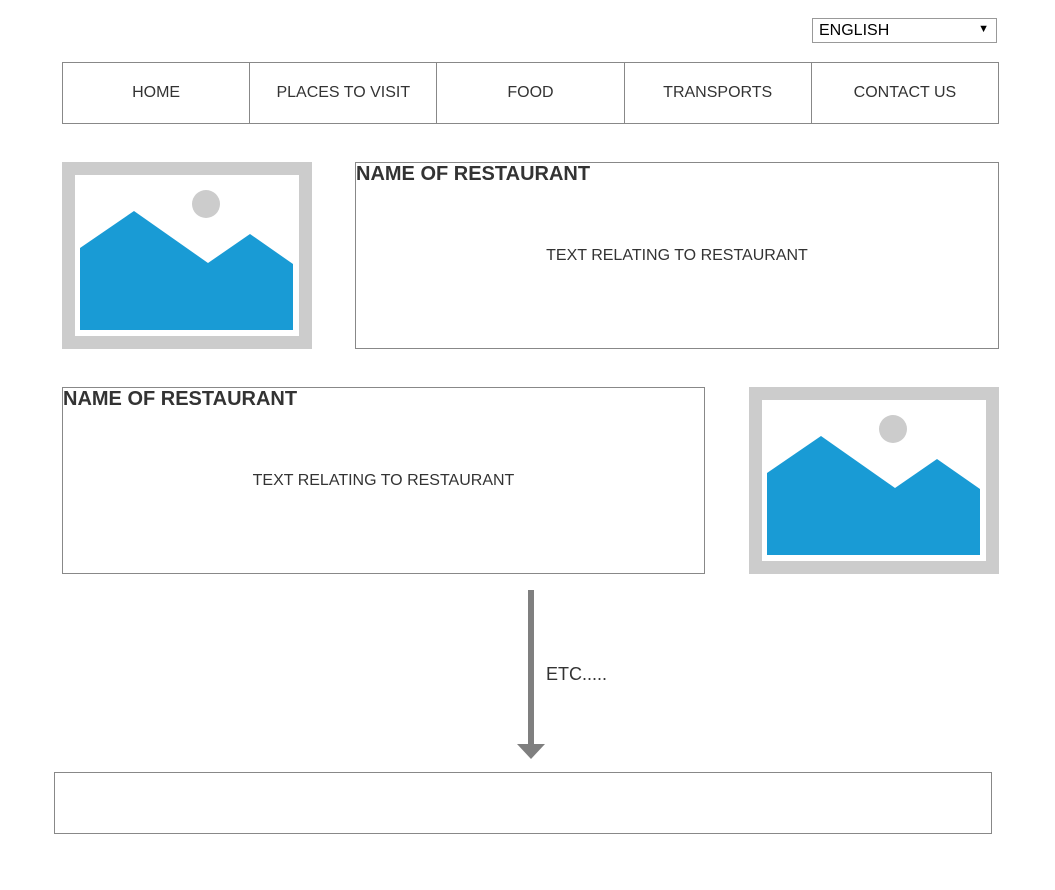 This screenshot has height=890, width=1055. What do you see at coordinates (983, 29) in the screenshot?
I see `chevron-down-icon: ▼` at bounding box center [983, 29].